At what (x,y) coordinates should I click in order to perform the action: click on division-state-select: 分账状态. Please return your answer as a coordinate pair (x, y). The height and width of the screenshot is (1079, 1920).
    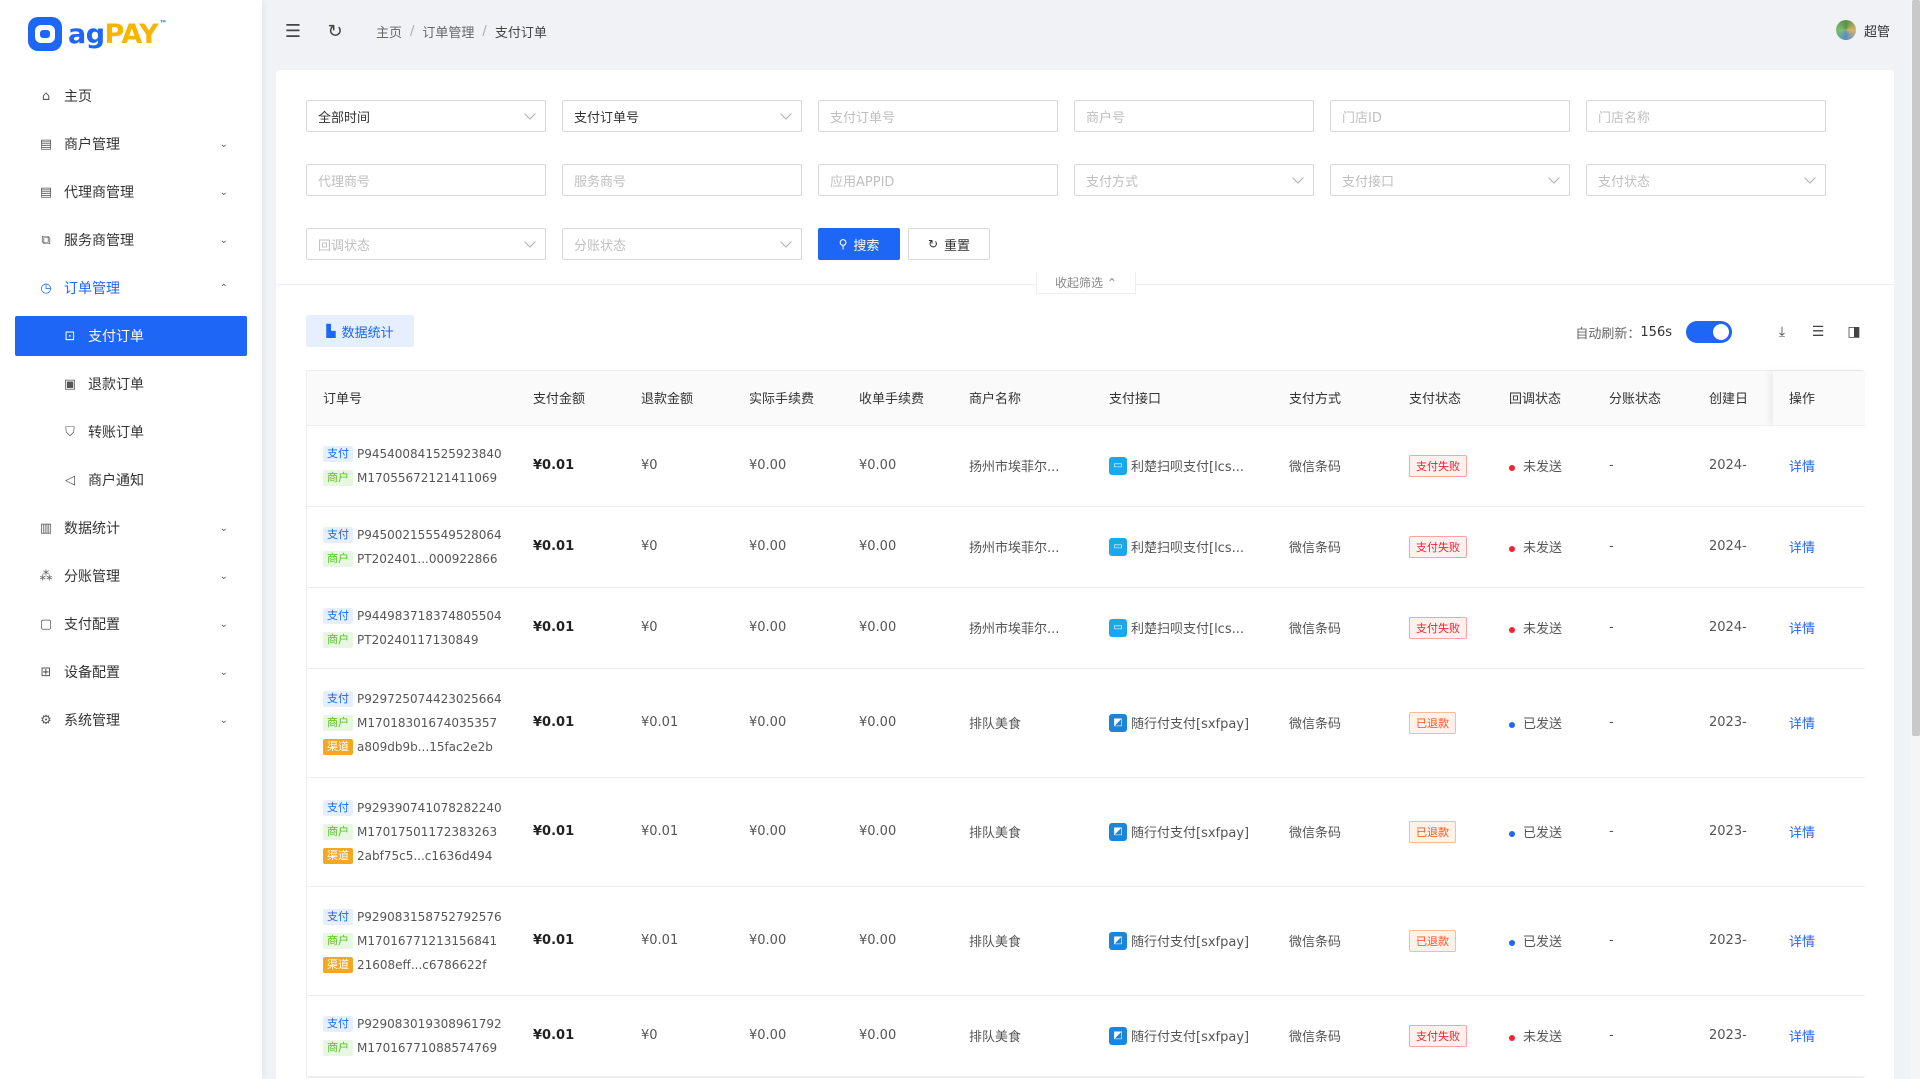
    Looking at the image, I should click on (682, 244).